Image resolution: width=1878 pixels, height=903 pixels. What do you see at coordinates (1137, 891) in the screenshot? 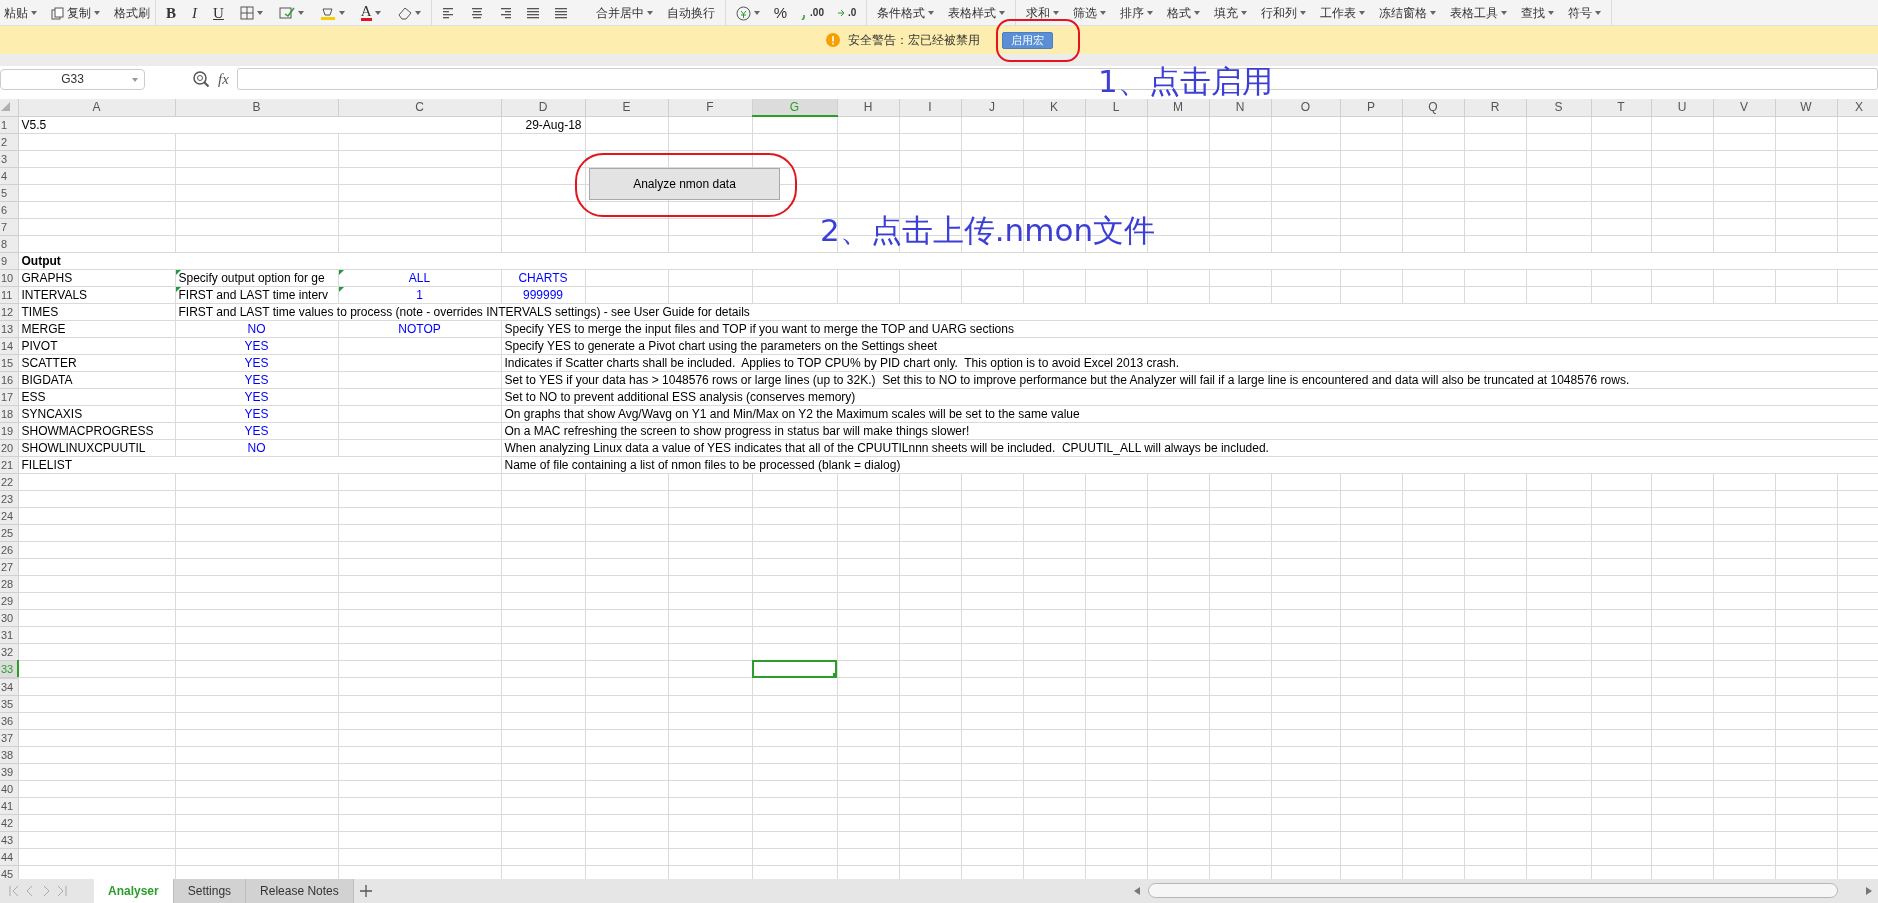
I see `scroll-left-icon` at bounding box center [1137, 891].